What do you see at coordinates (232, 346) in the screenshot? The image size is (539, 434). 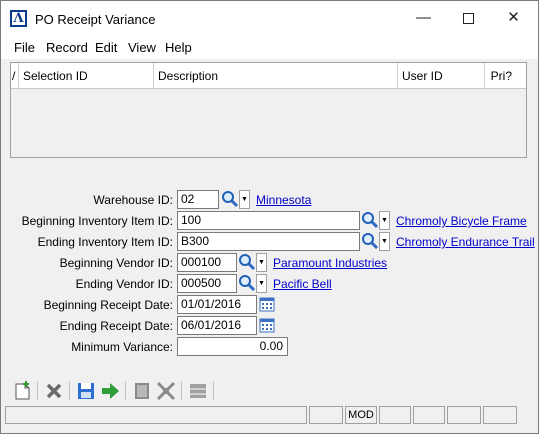 I see `min-variance-field: 0.00` at bounding box center [232, 346].